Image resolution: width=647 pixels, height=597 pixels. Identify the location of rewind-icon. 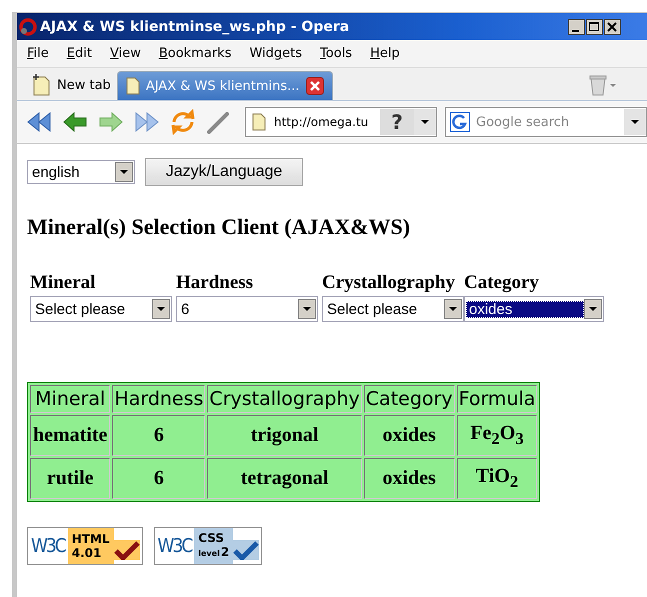
(39, 122).